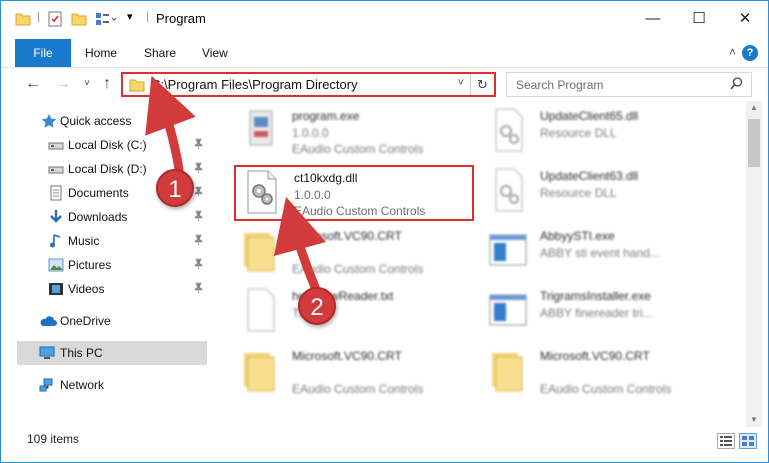 This screenshot has width=769, height=463. I want to click on maximize-button: ☐, so click(699, 18).